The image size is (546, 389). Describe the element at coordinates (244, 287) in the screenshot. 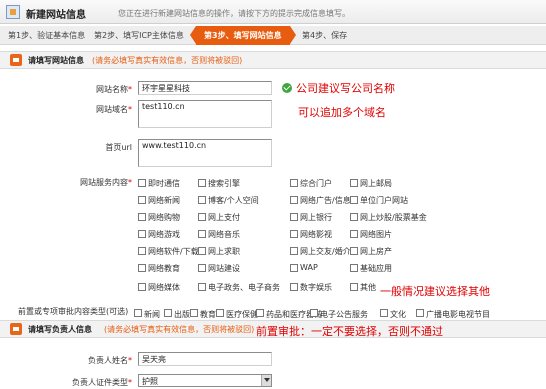

I see `service-option-label: 电子政务、电子商务` at that location.